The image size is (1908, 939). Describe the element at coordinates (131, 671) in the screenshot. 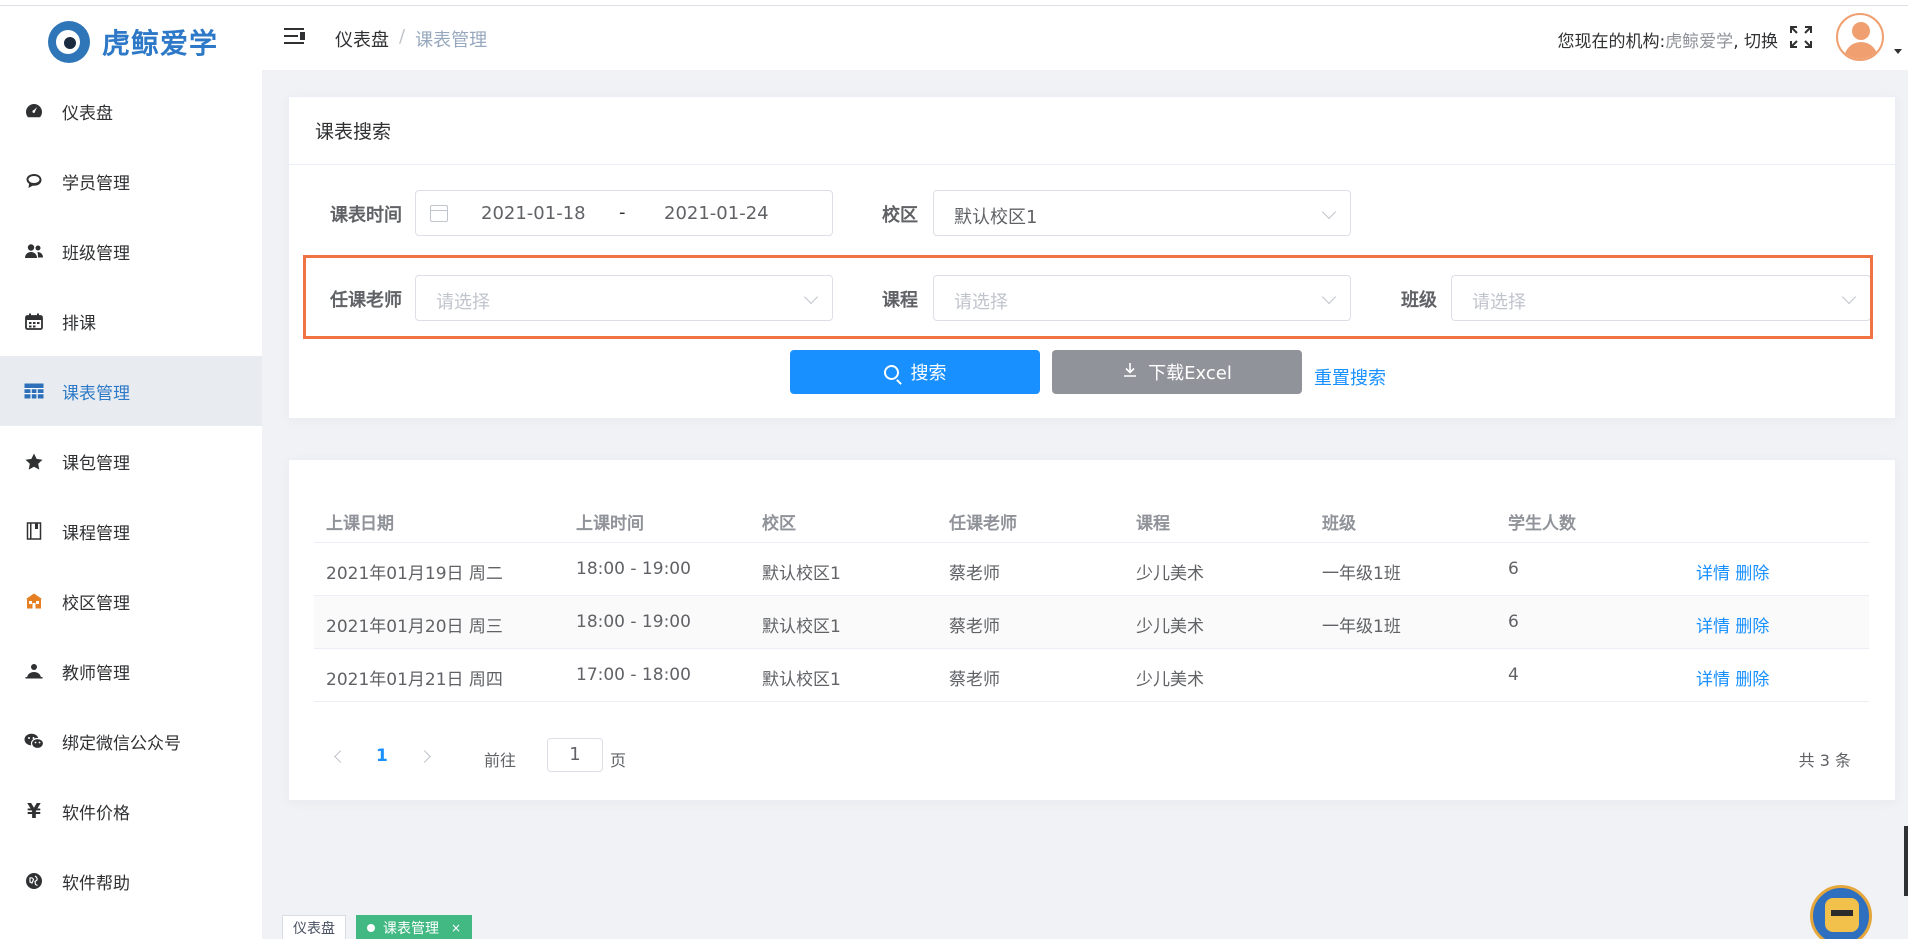

I see `sidebar-item-teachers: 教师管理` at that location.